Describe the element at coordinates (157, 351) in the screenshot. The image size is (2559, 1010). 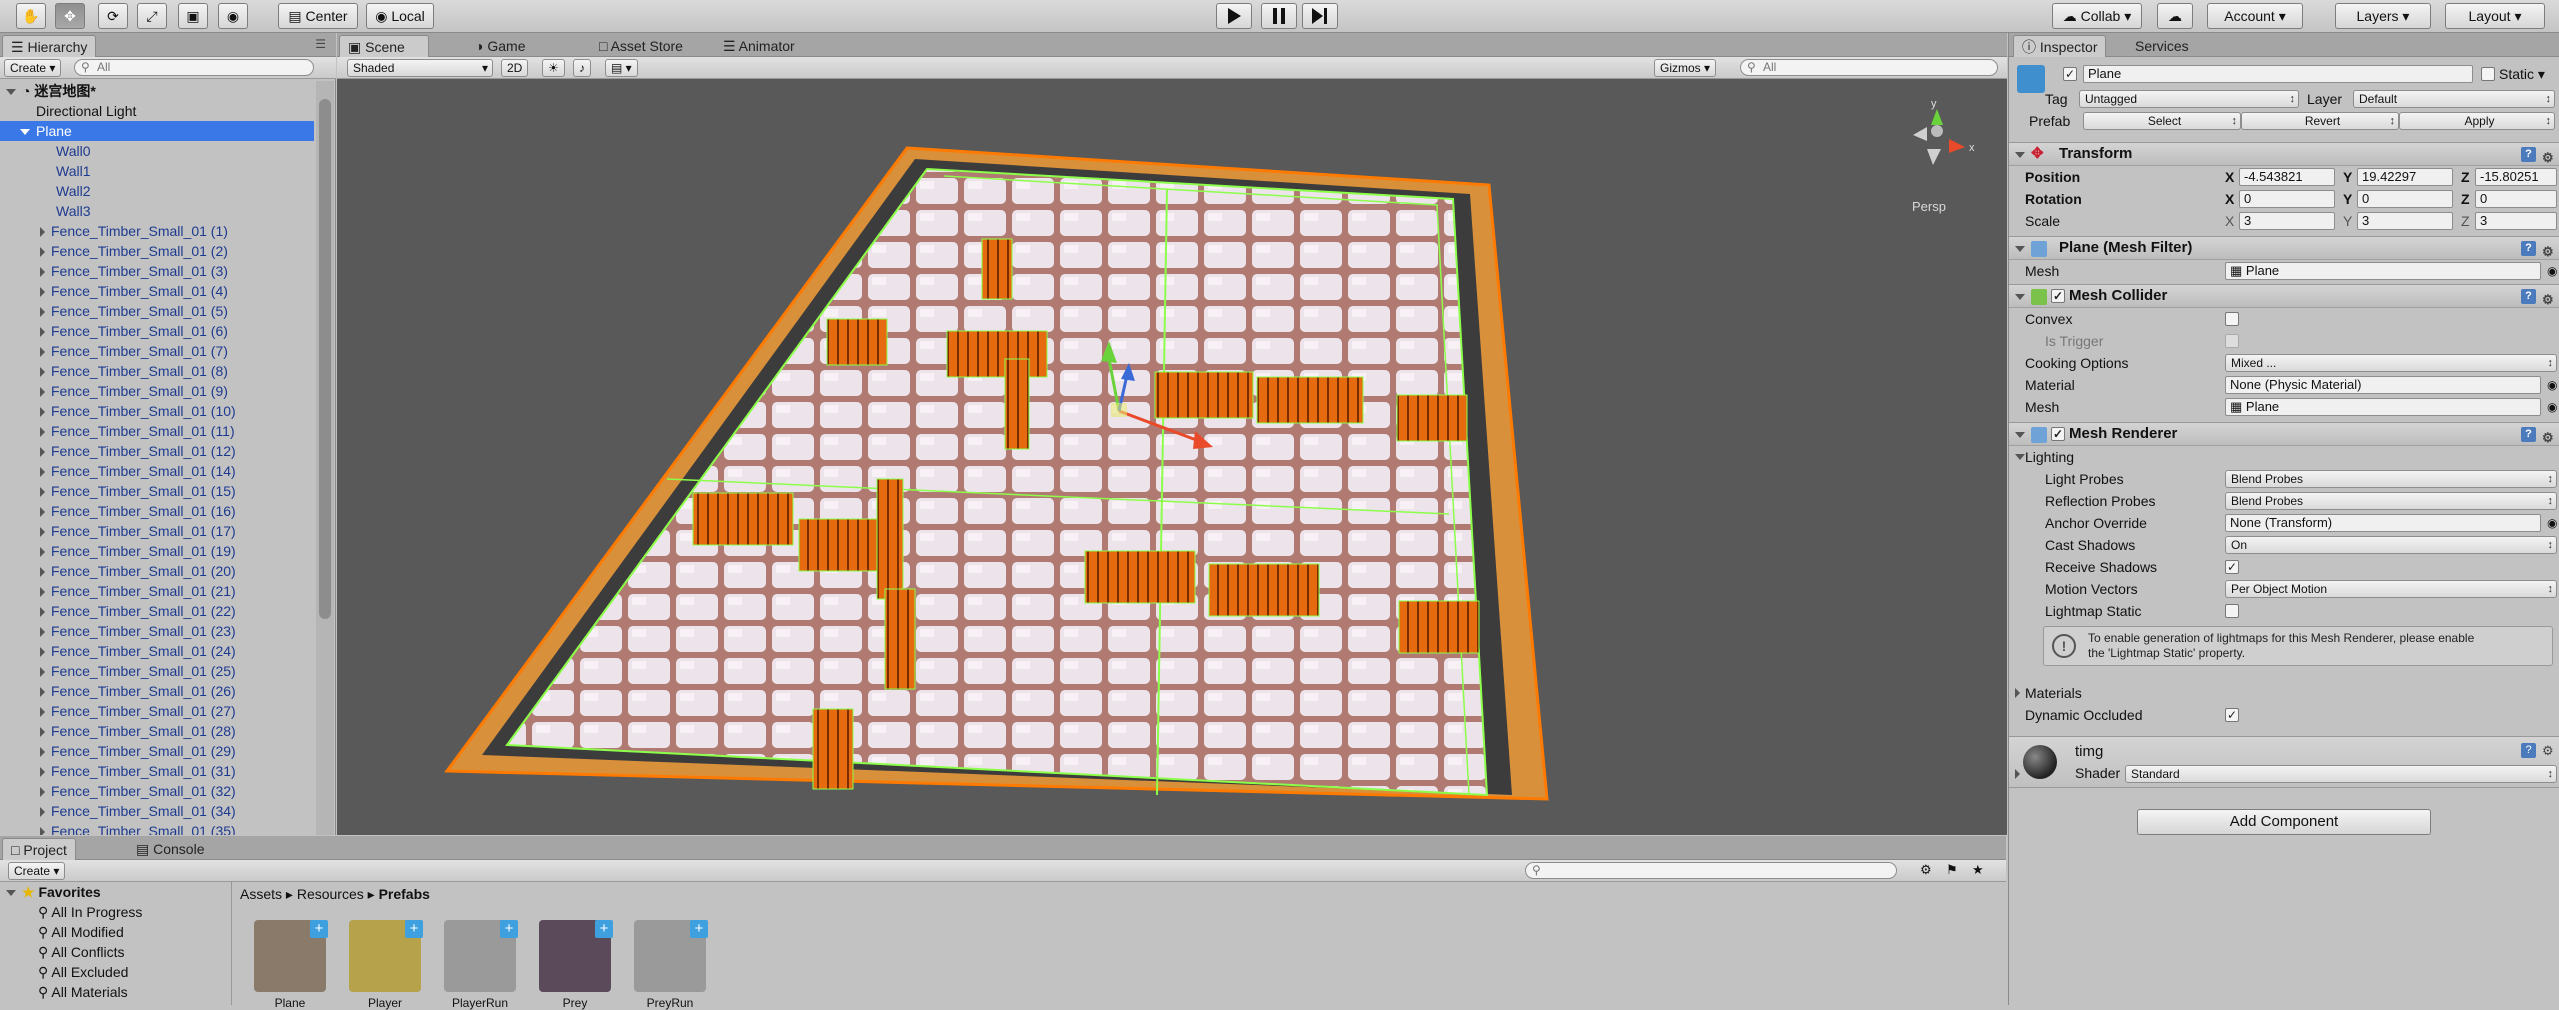
I see `hierarchy-item: Fence_Timber_Small_01 (7)` at that location.